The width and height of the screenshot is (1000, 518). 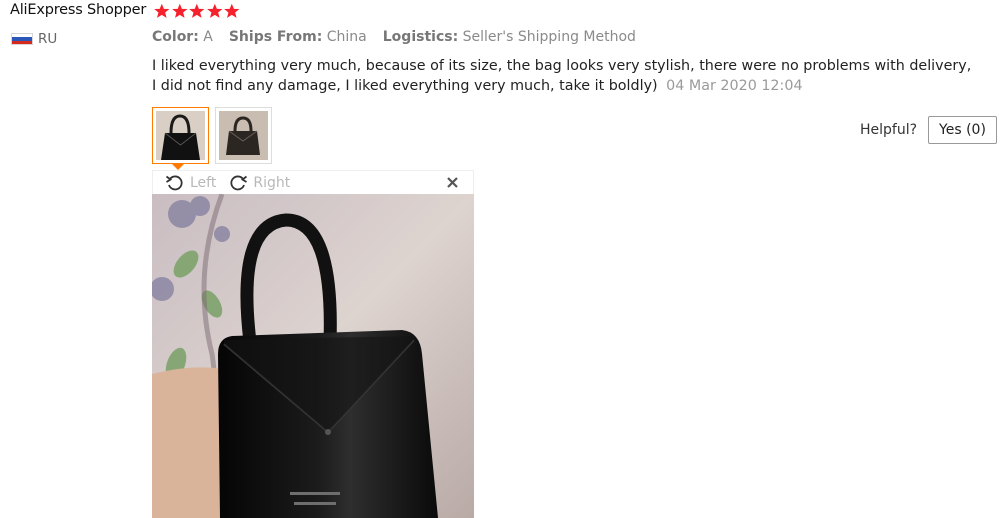 I want to click on reviewer-name: AliExpress Shopper, so click(x=78, y=10).